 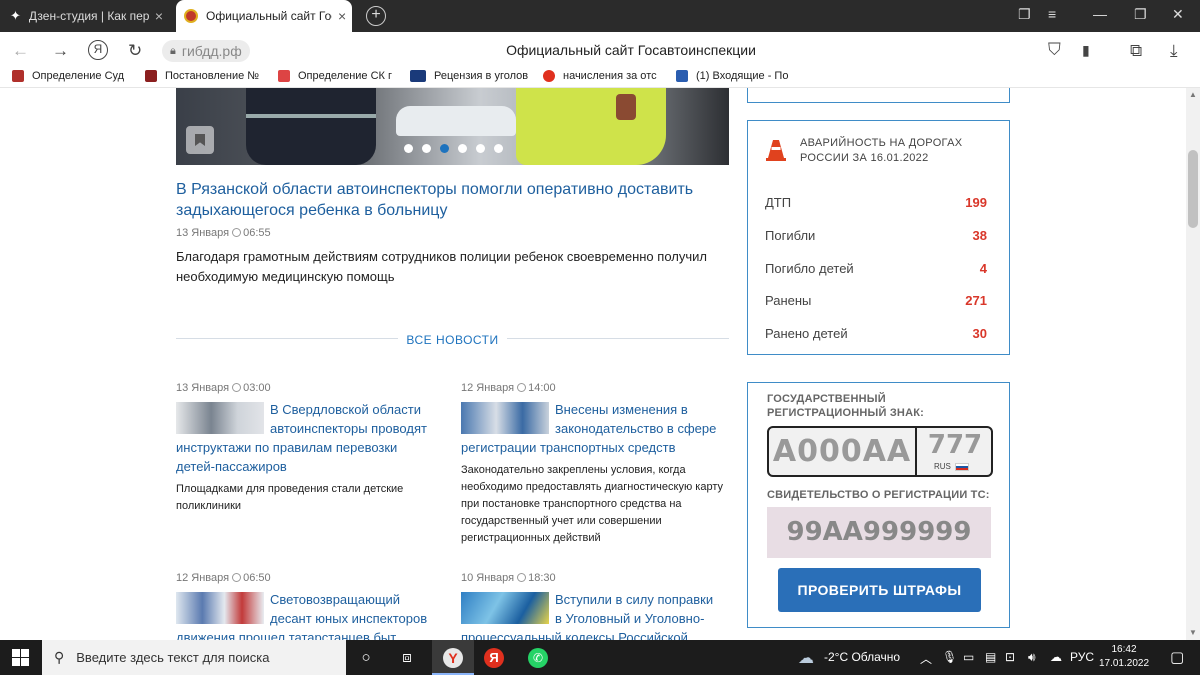 I want to click on check-fines-button: ПРОВЕРИТЬ ШТРАФЫ, so click(x=879, y=590).